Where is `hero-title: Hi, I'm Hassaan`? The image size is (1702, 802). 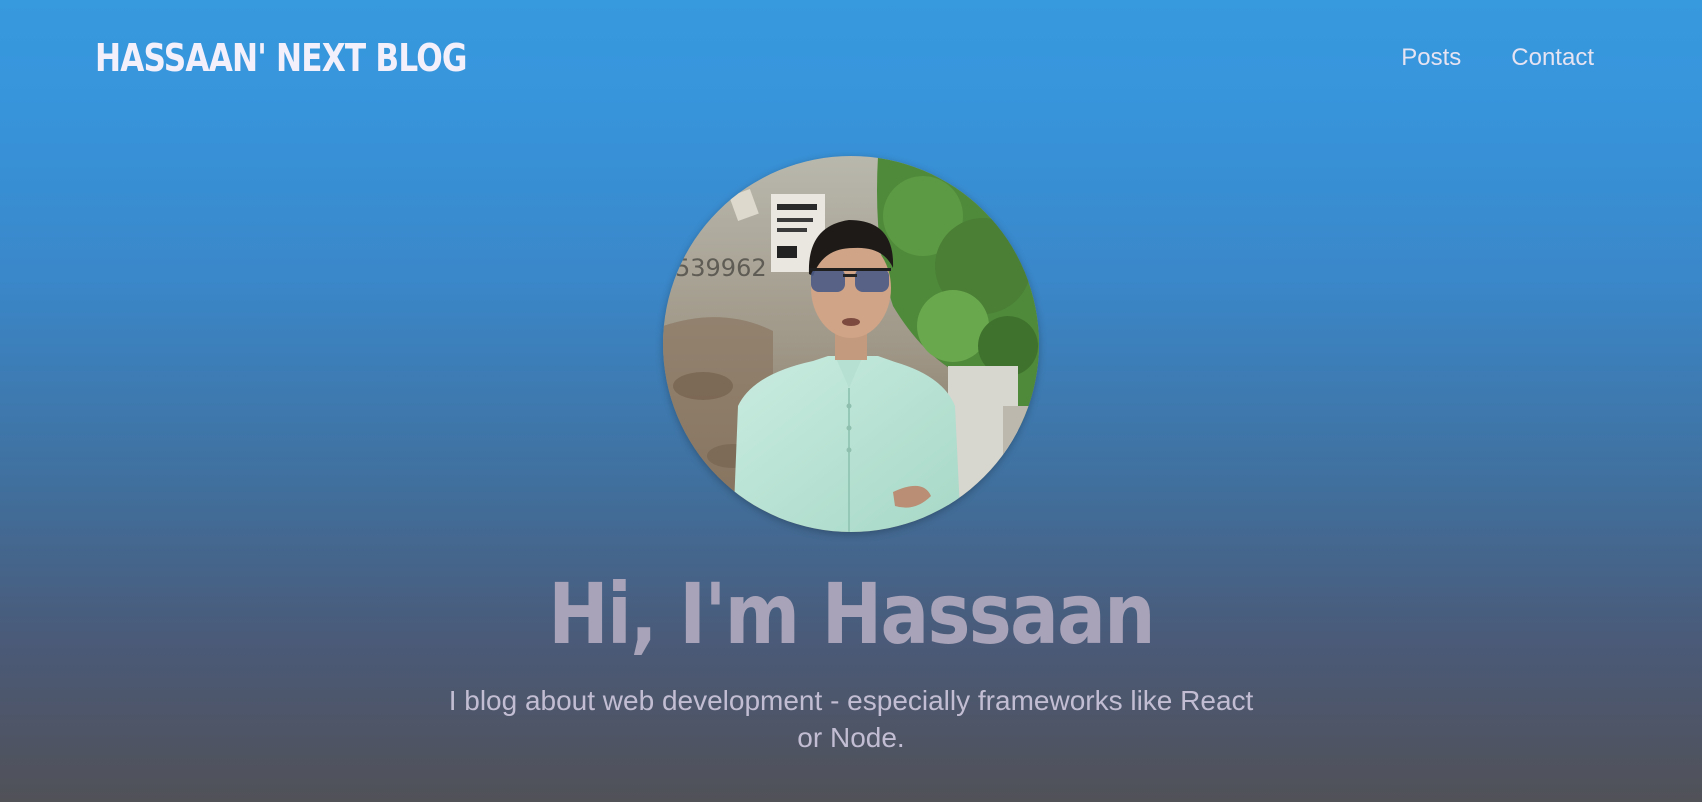 hero-title: Hi, I'm Hassaan is located at coordinates (851, 614).